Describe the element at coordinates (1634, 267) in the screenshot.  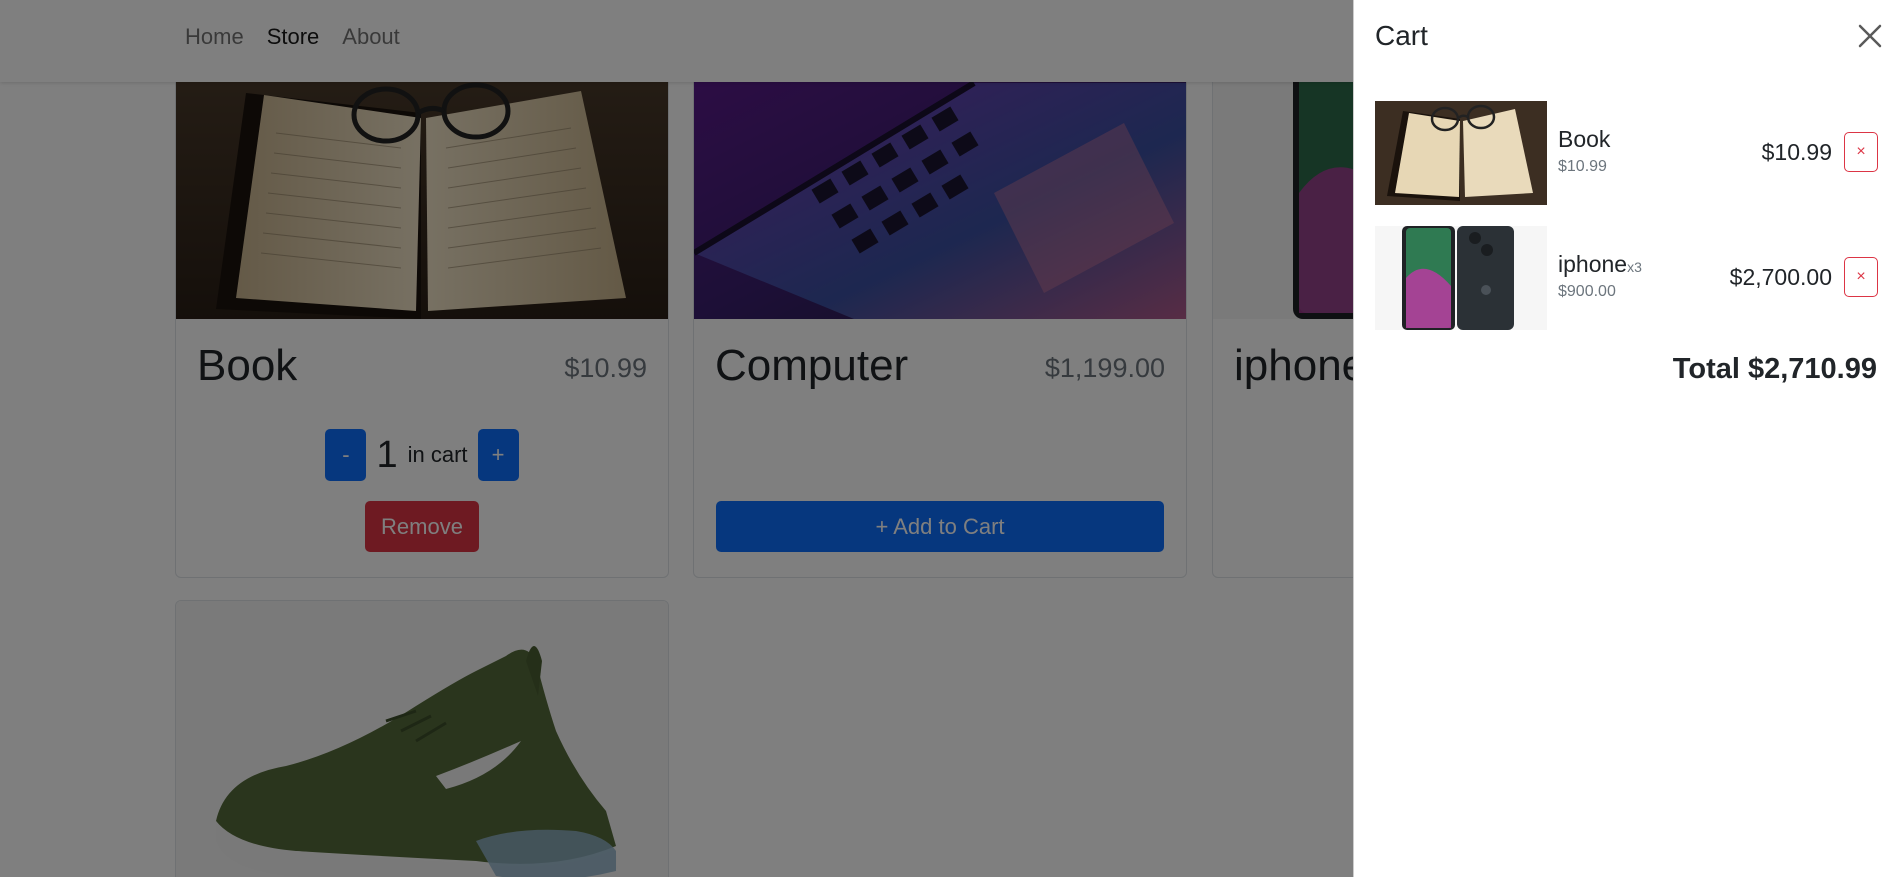
I see `cart-item-quantity: x3` at that location.